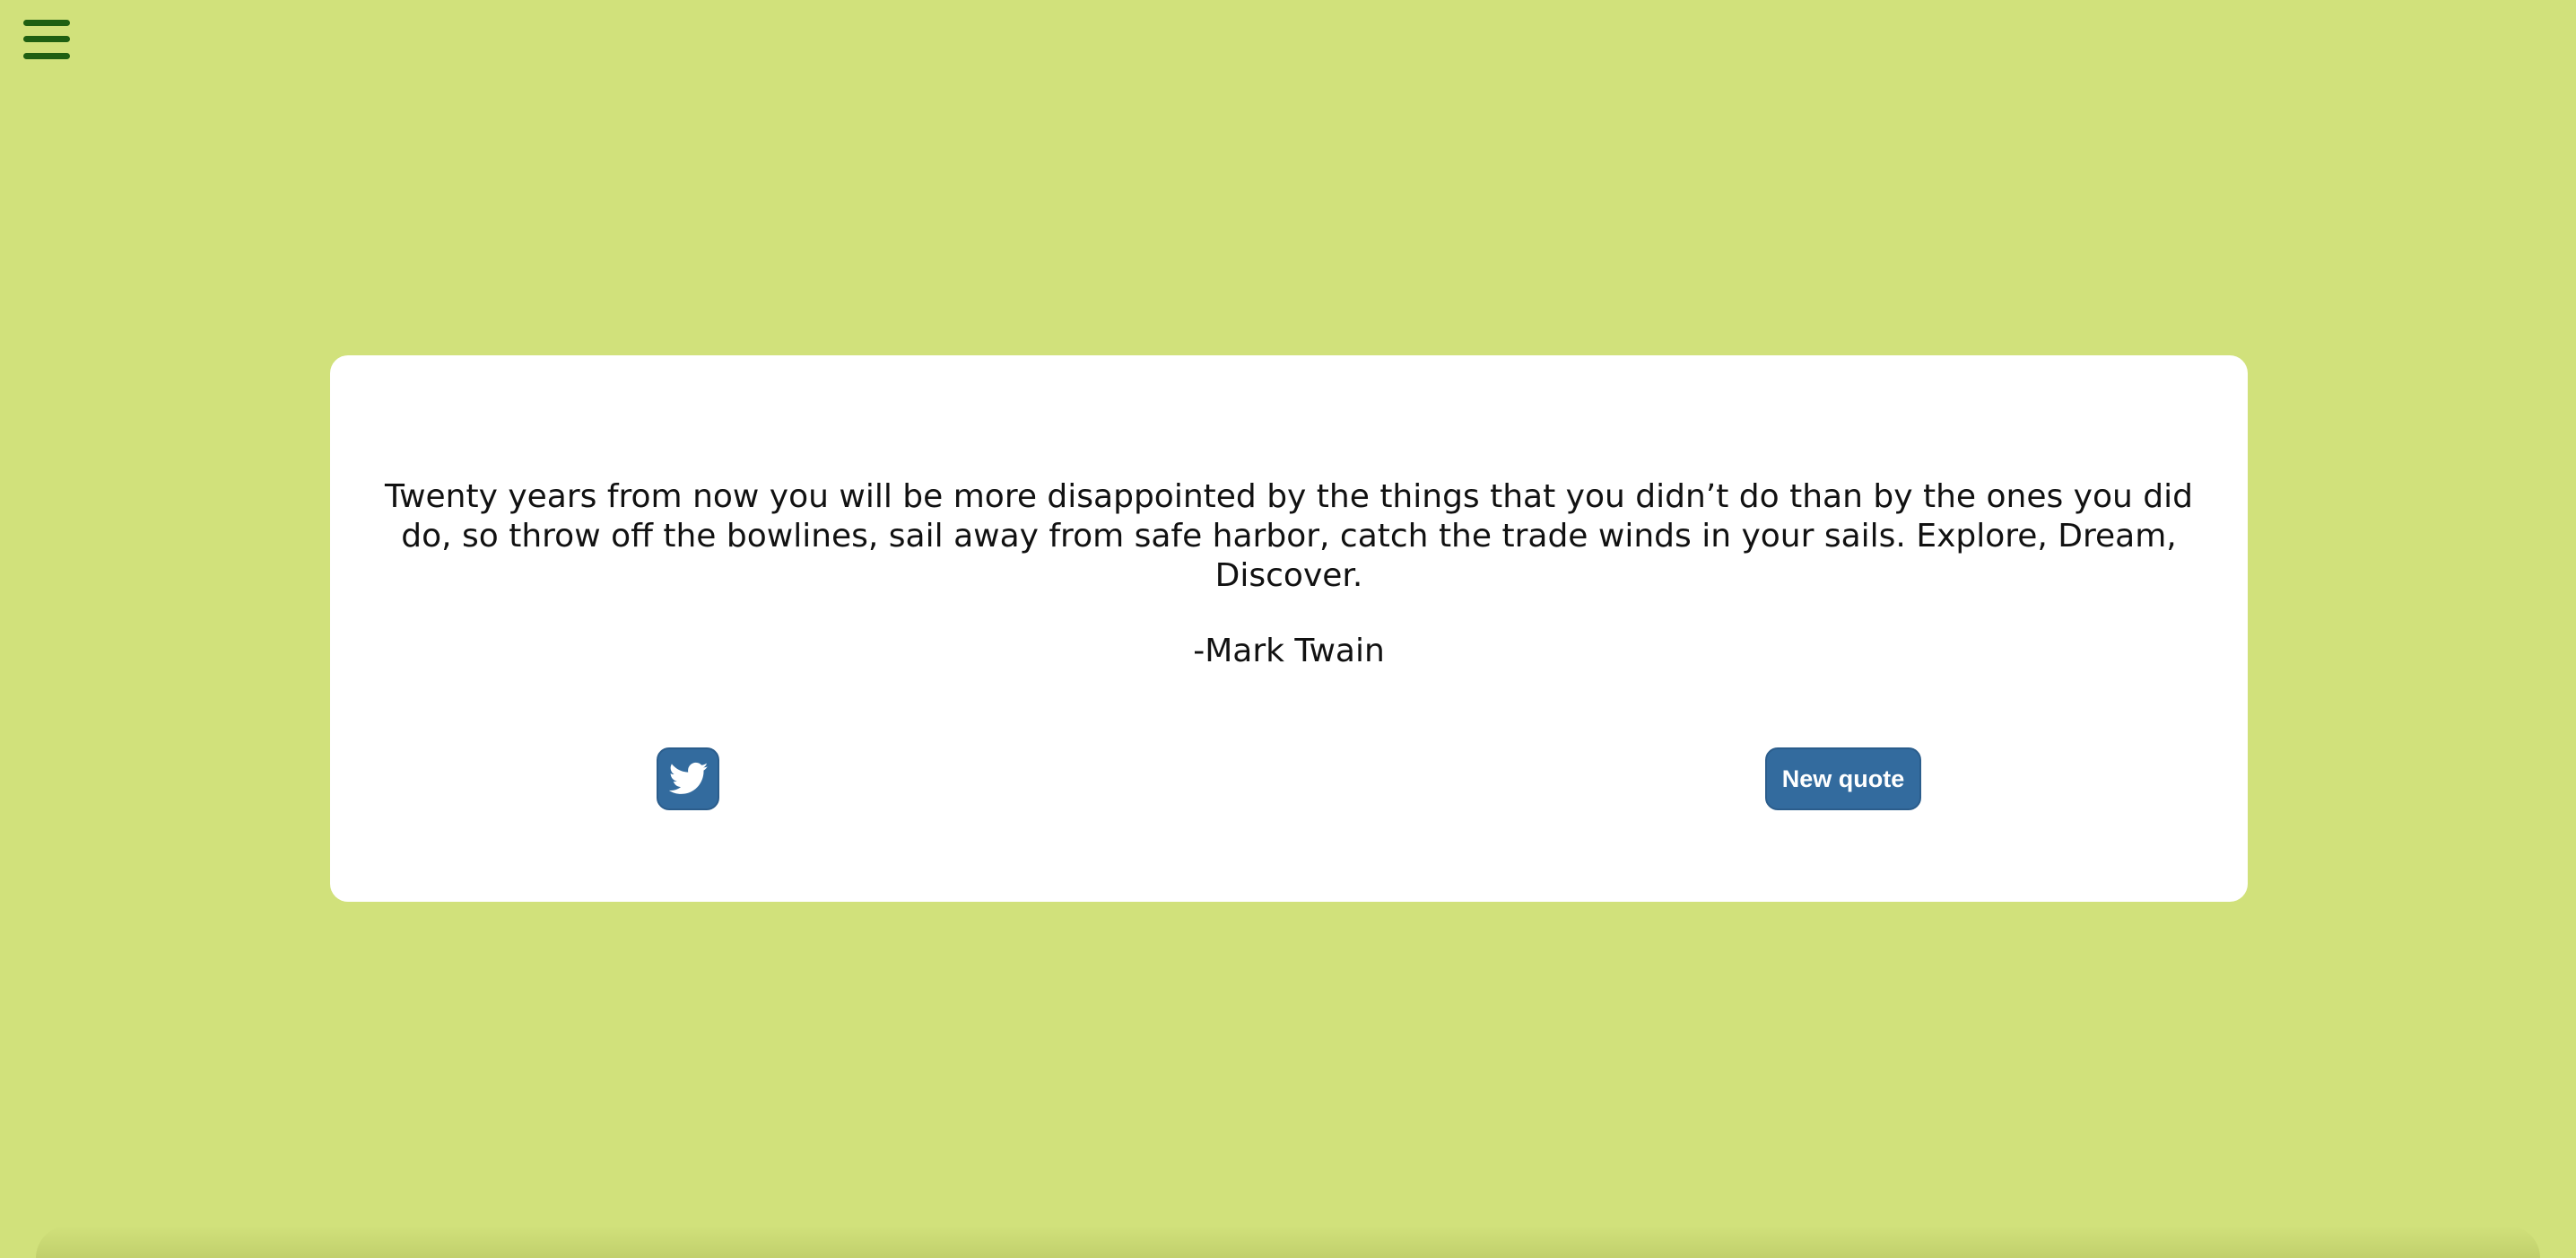 This screenshot has width=2576, height=1258. What do you see at coordinates (1843, 779) in the screenshot?
I see `new-quote-button: New quote` at bounding box center [1843, 779].